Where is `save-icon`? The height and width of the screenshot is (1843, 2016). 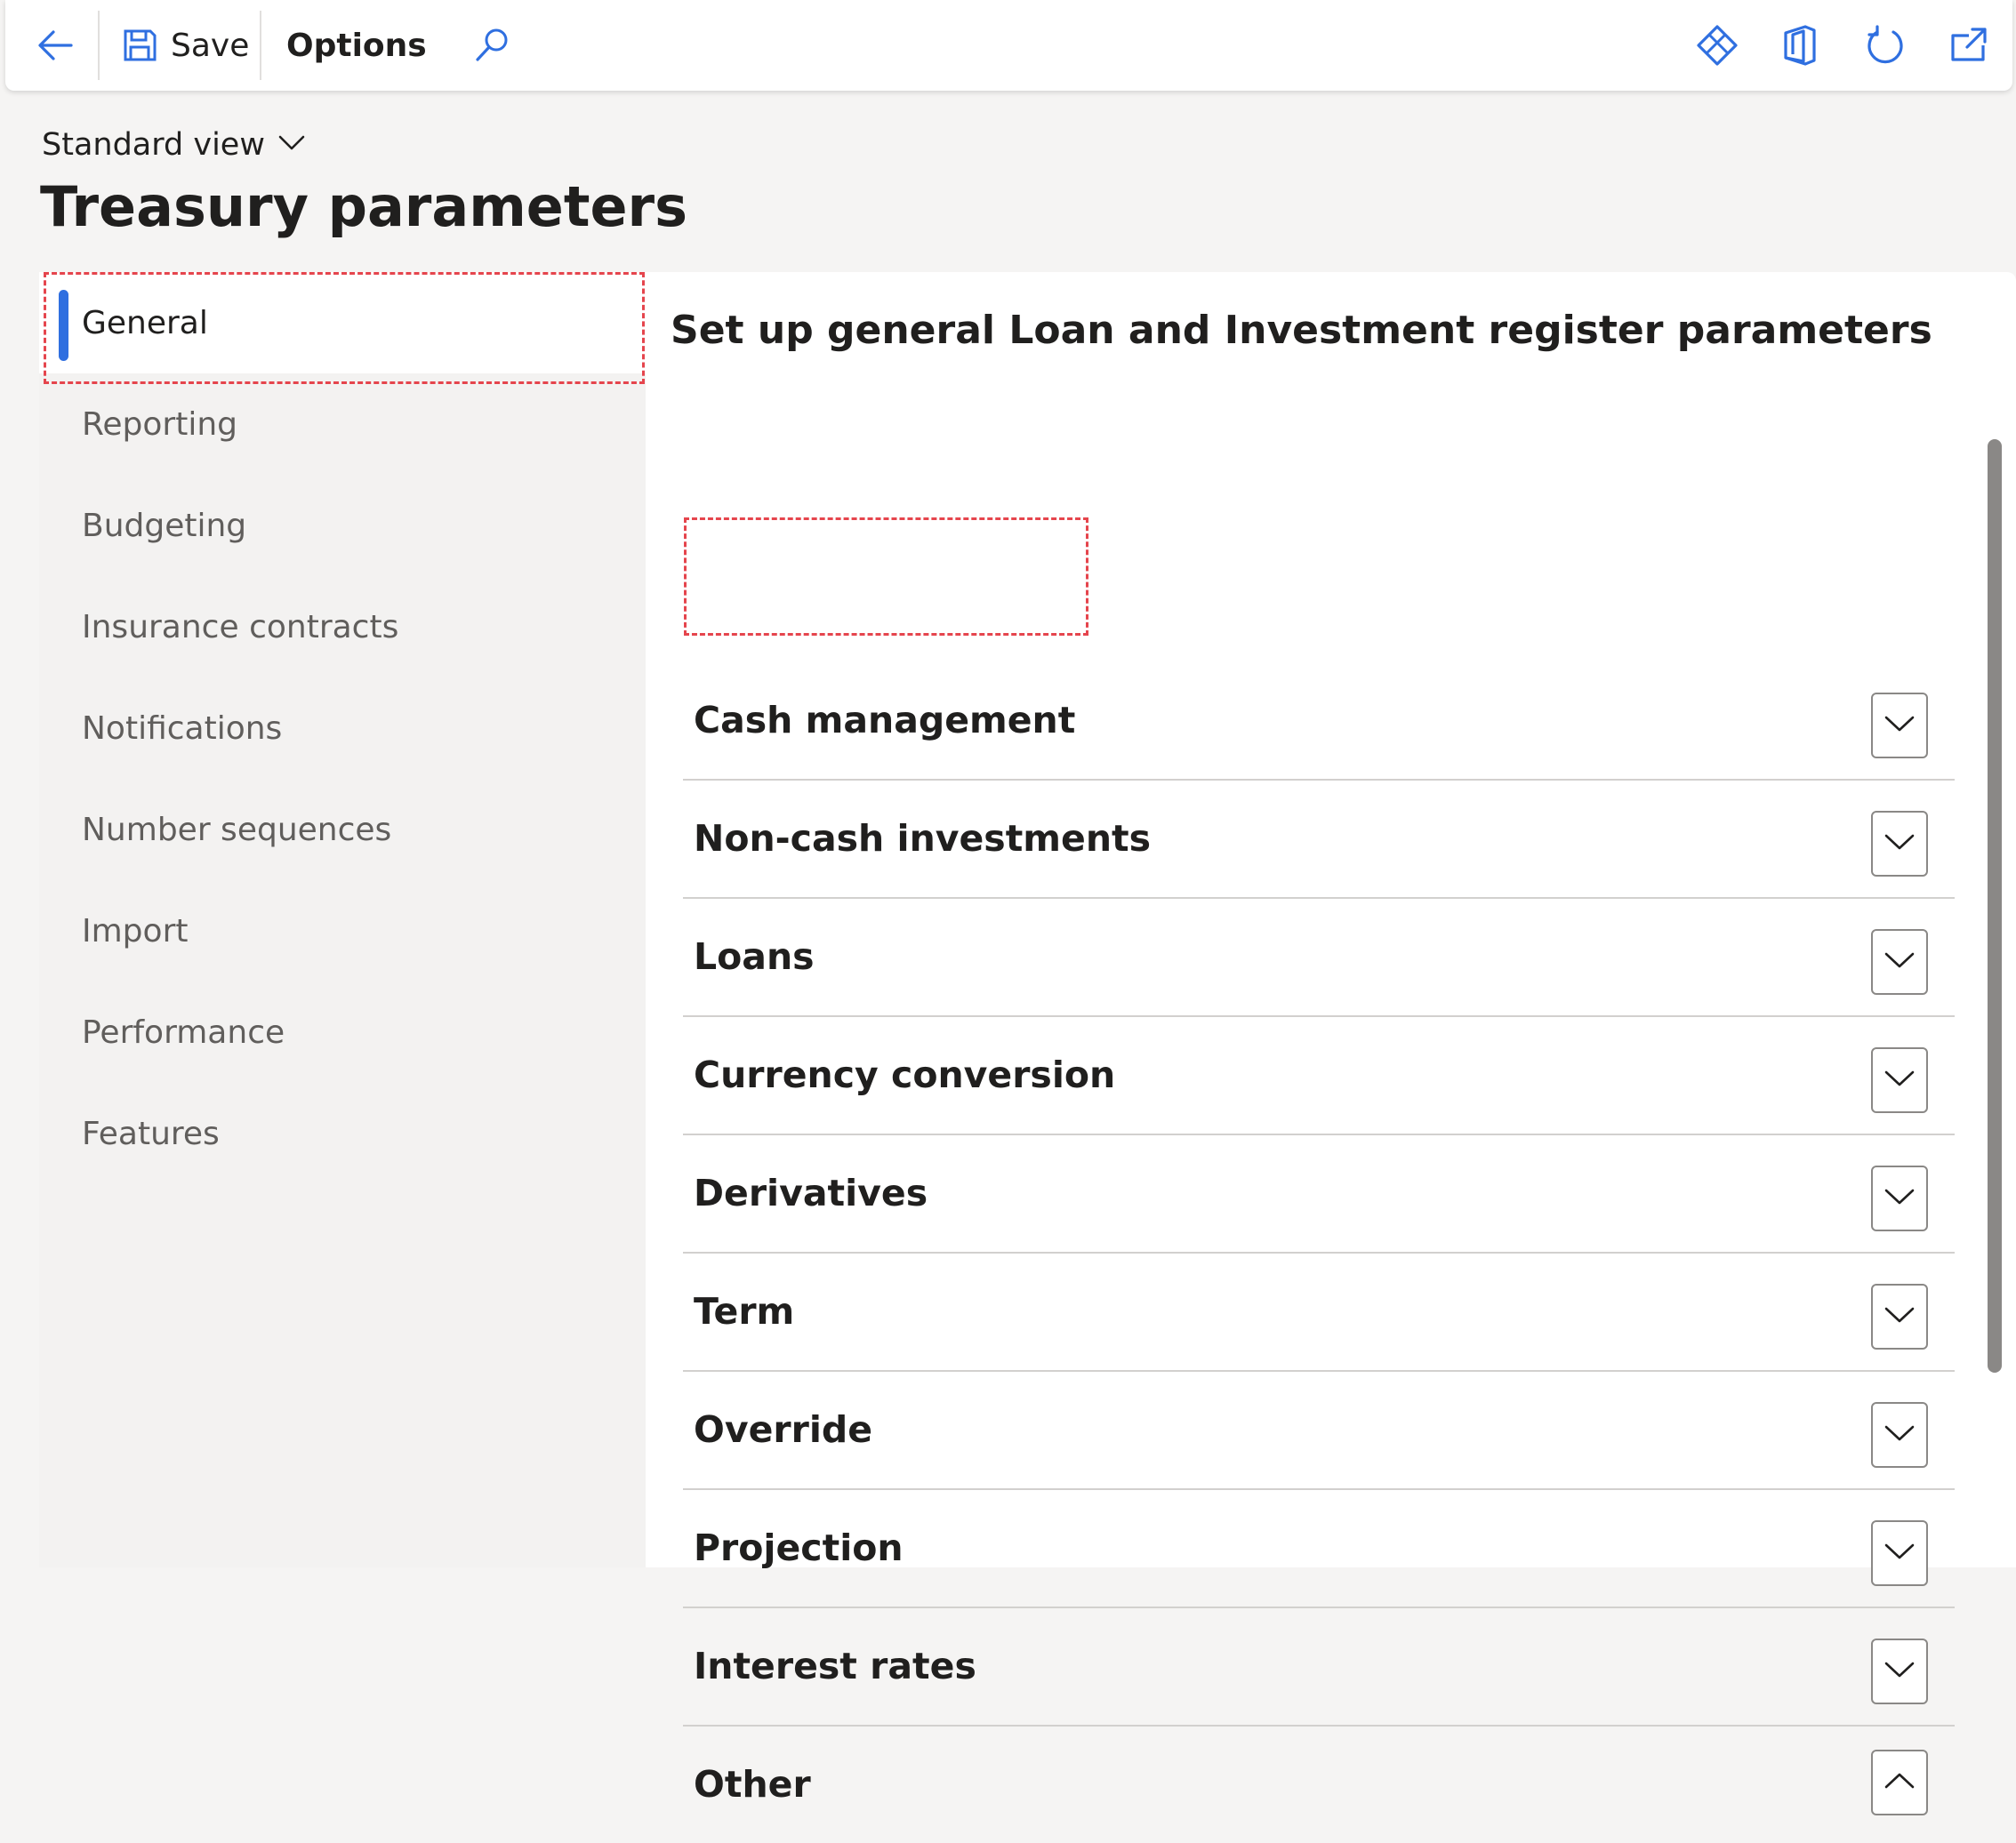 save-icon is located at coordinates (139, 45).